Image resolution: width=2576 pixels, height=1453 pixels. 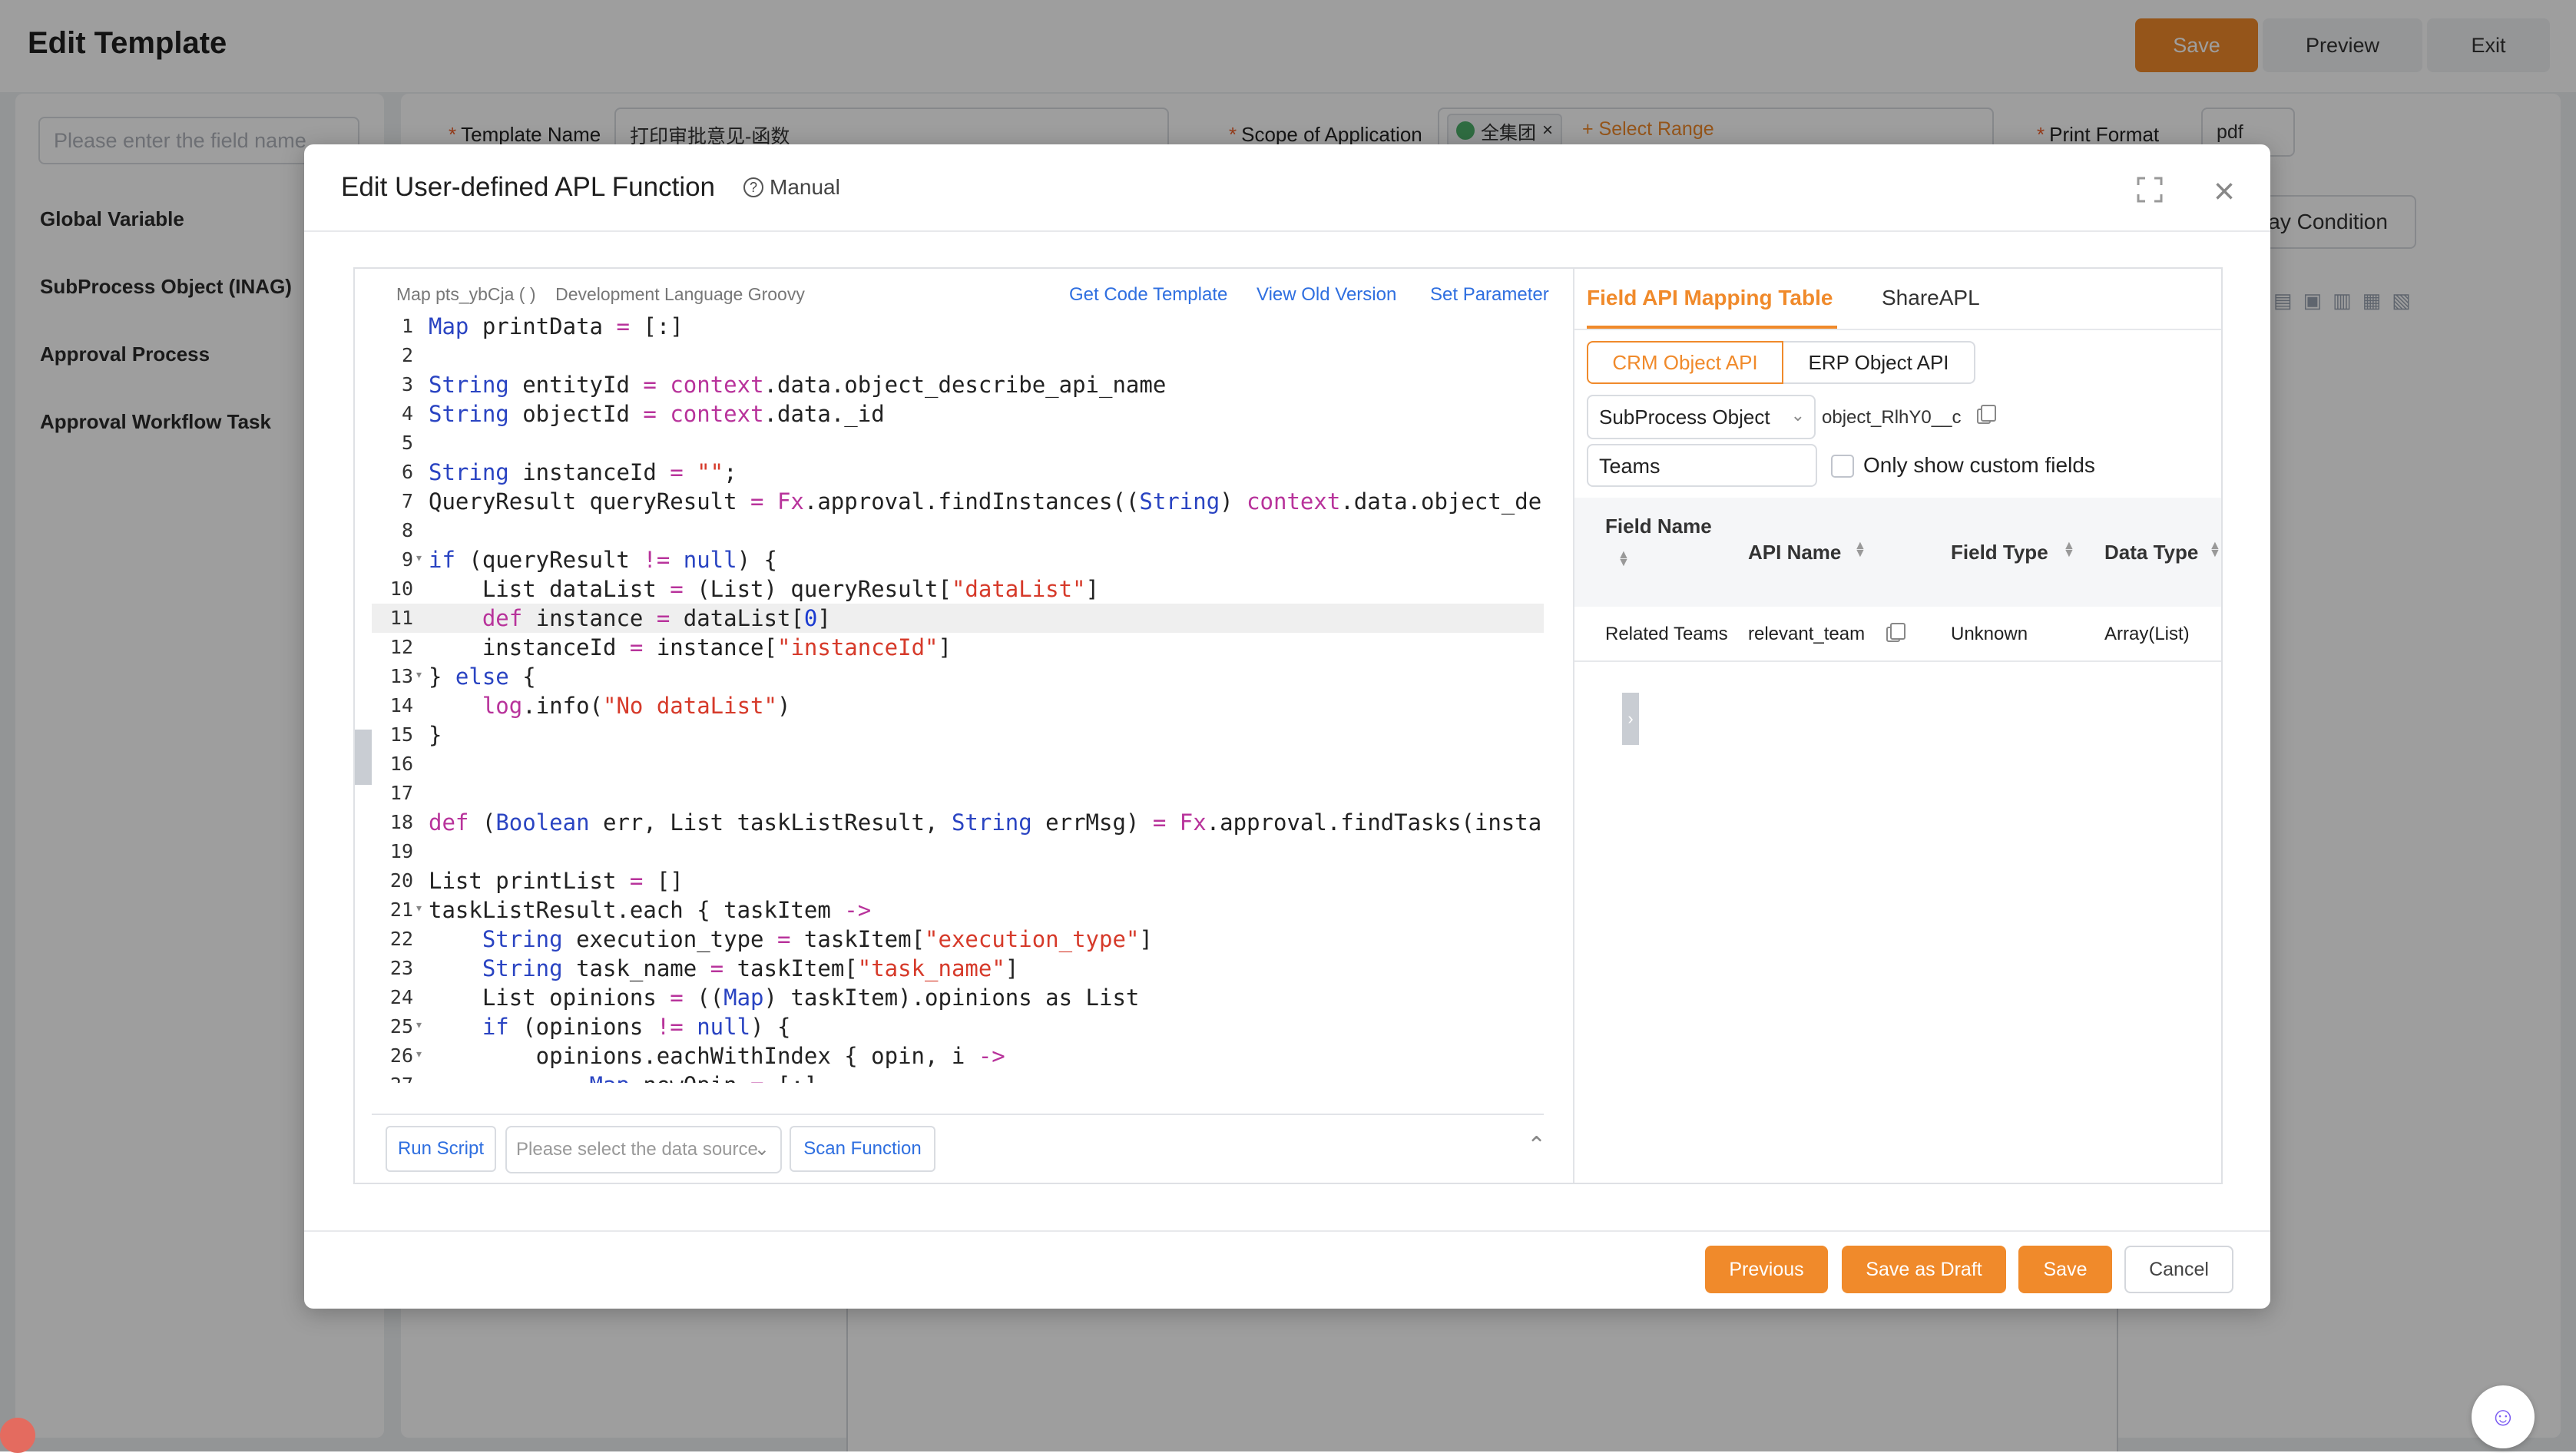 What do you see at coordinates (717, 1056) in the screenshot?
I see `code-text: opinions.eachWithIndex { opin, i ->` at bounding box center [717, 1056].